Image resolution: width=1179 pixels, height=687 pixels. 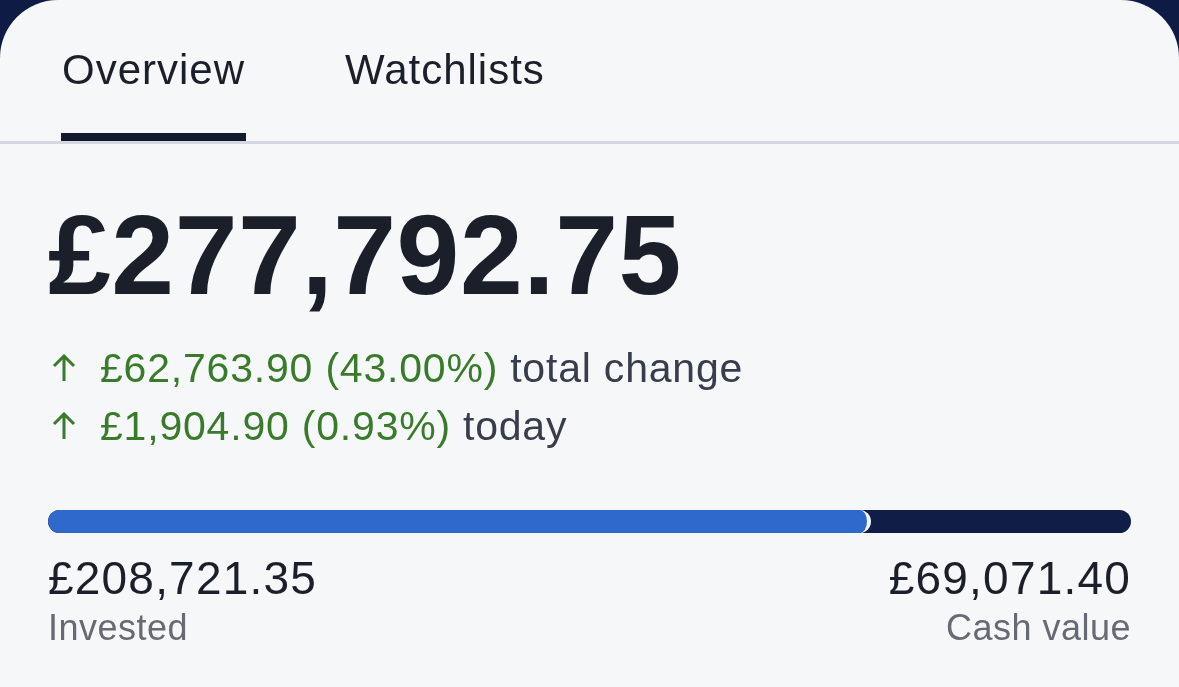 I want to click on amount-value: £208,721.35, so click(x=182, y=578).